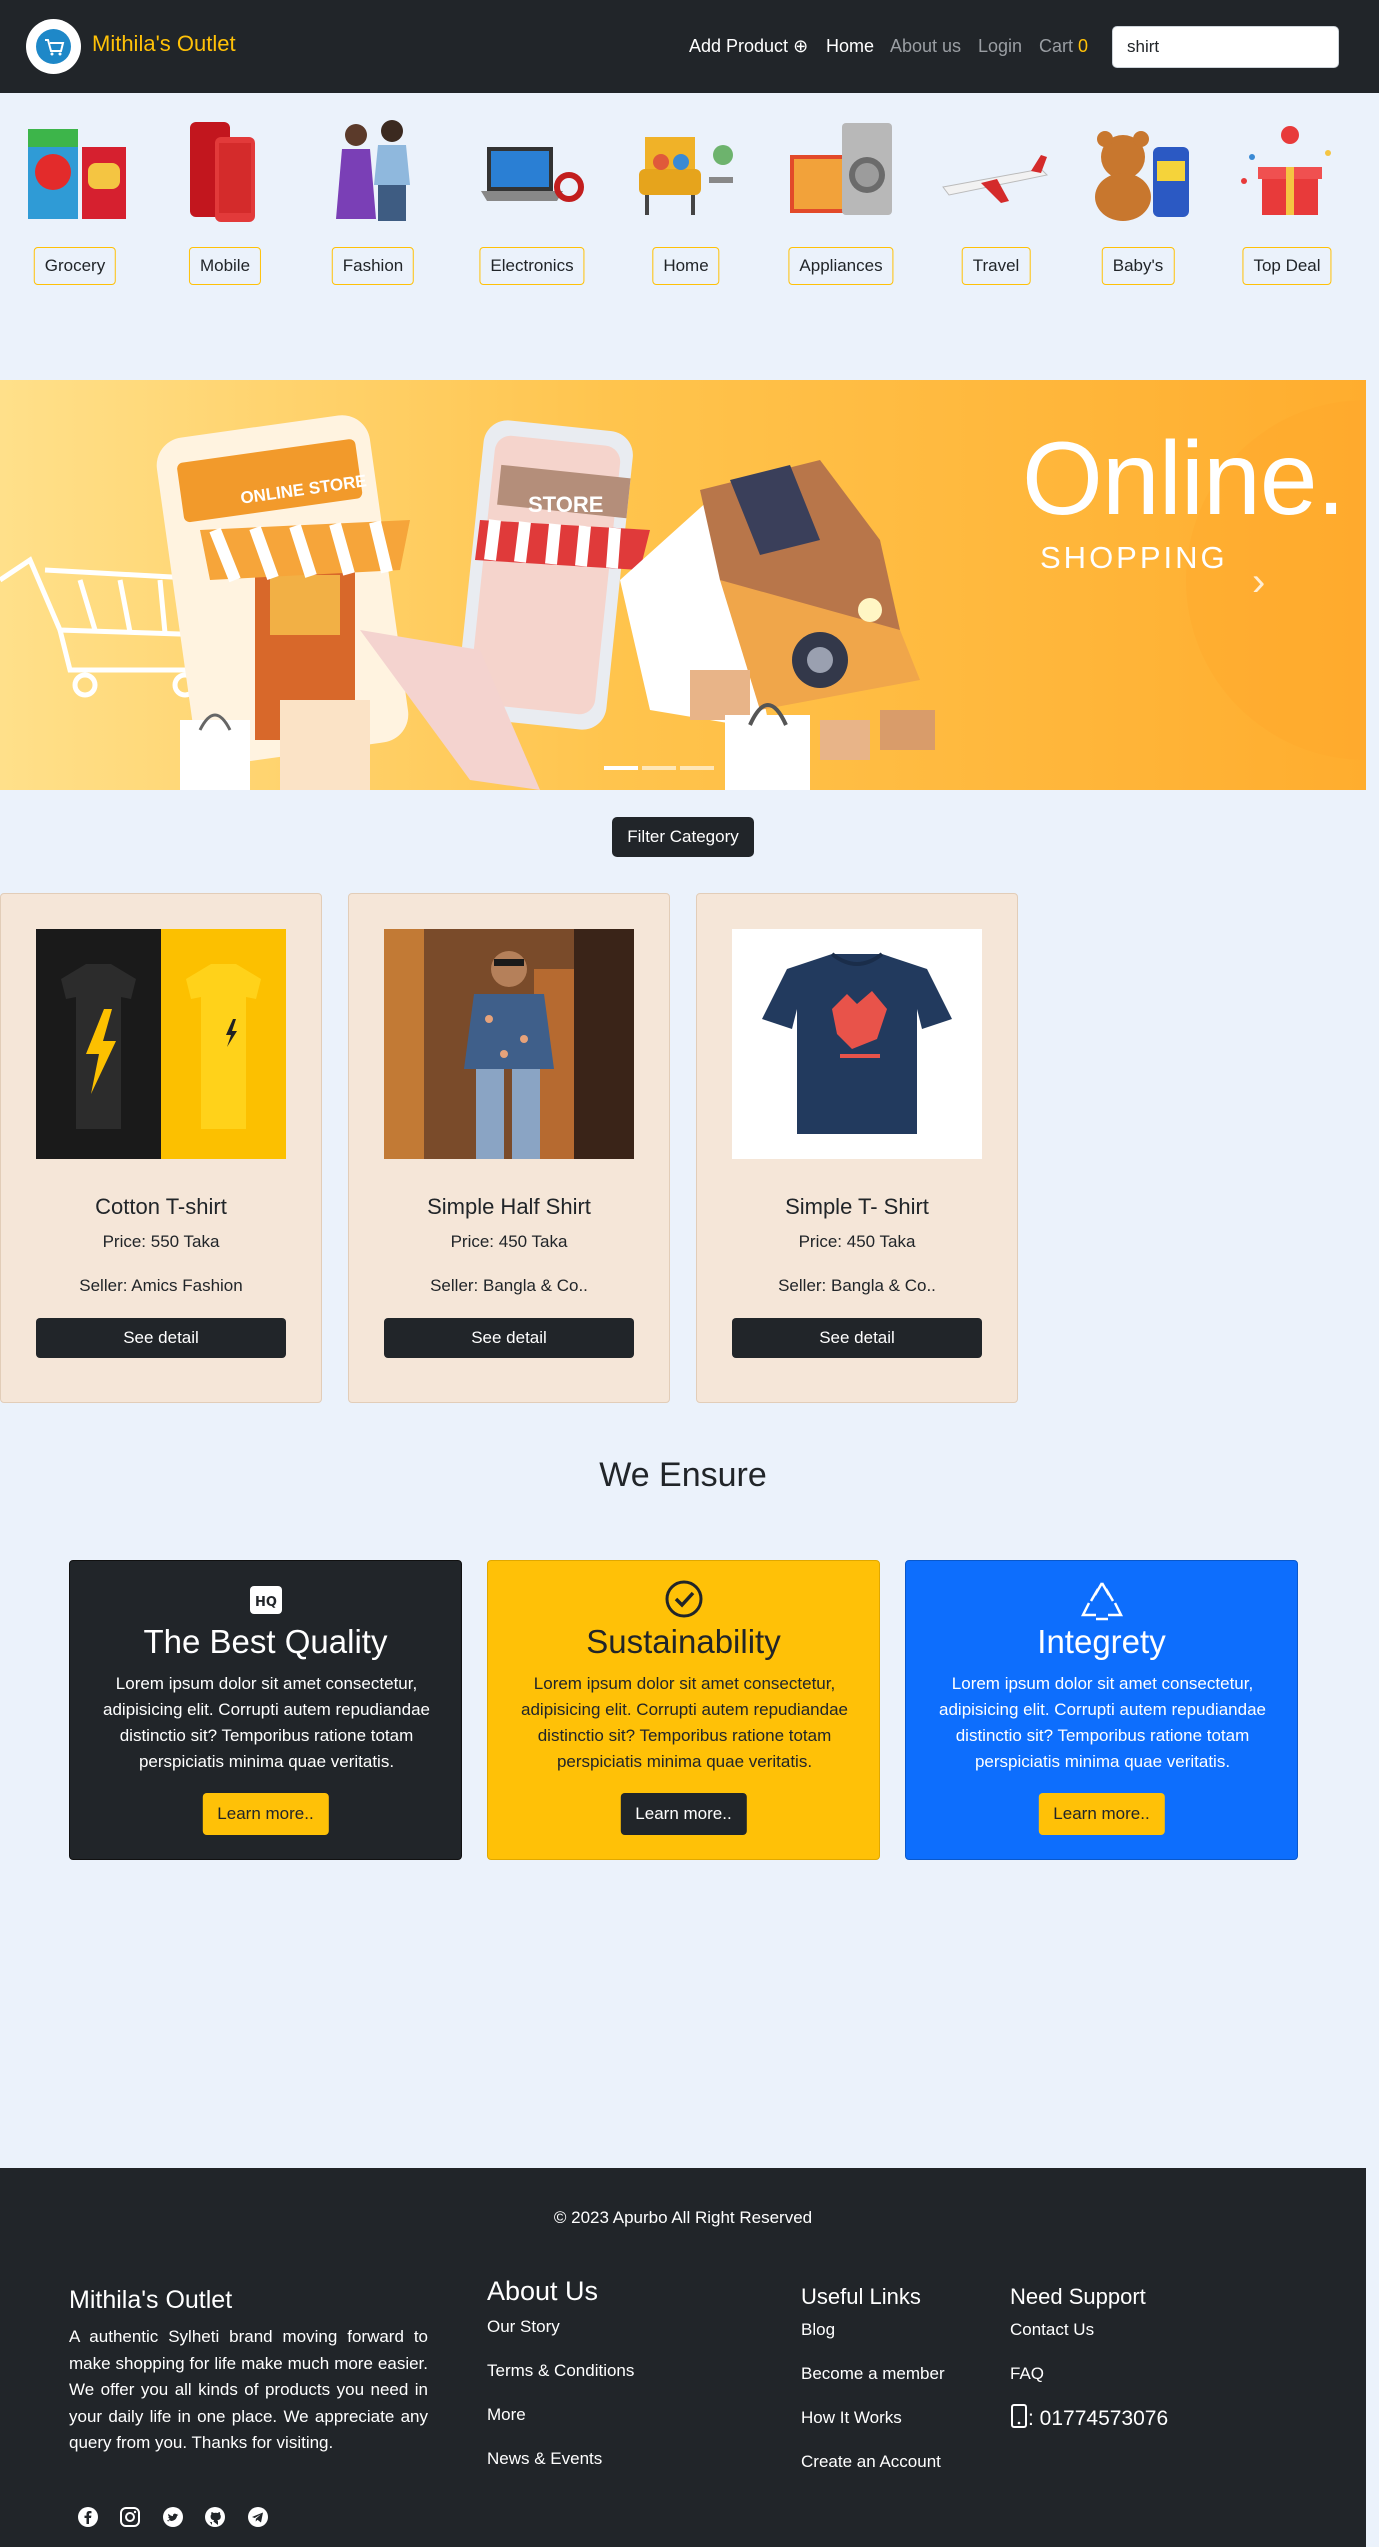  What do you see at coordinates (509, 1207) in the screenshot?
I see `product-title: Simple Half Shirt` at bounding box center [509, 1207].